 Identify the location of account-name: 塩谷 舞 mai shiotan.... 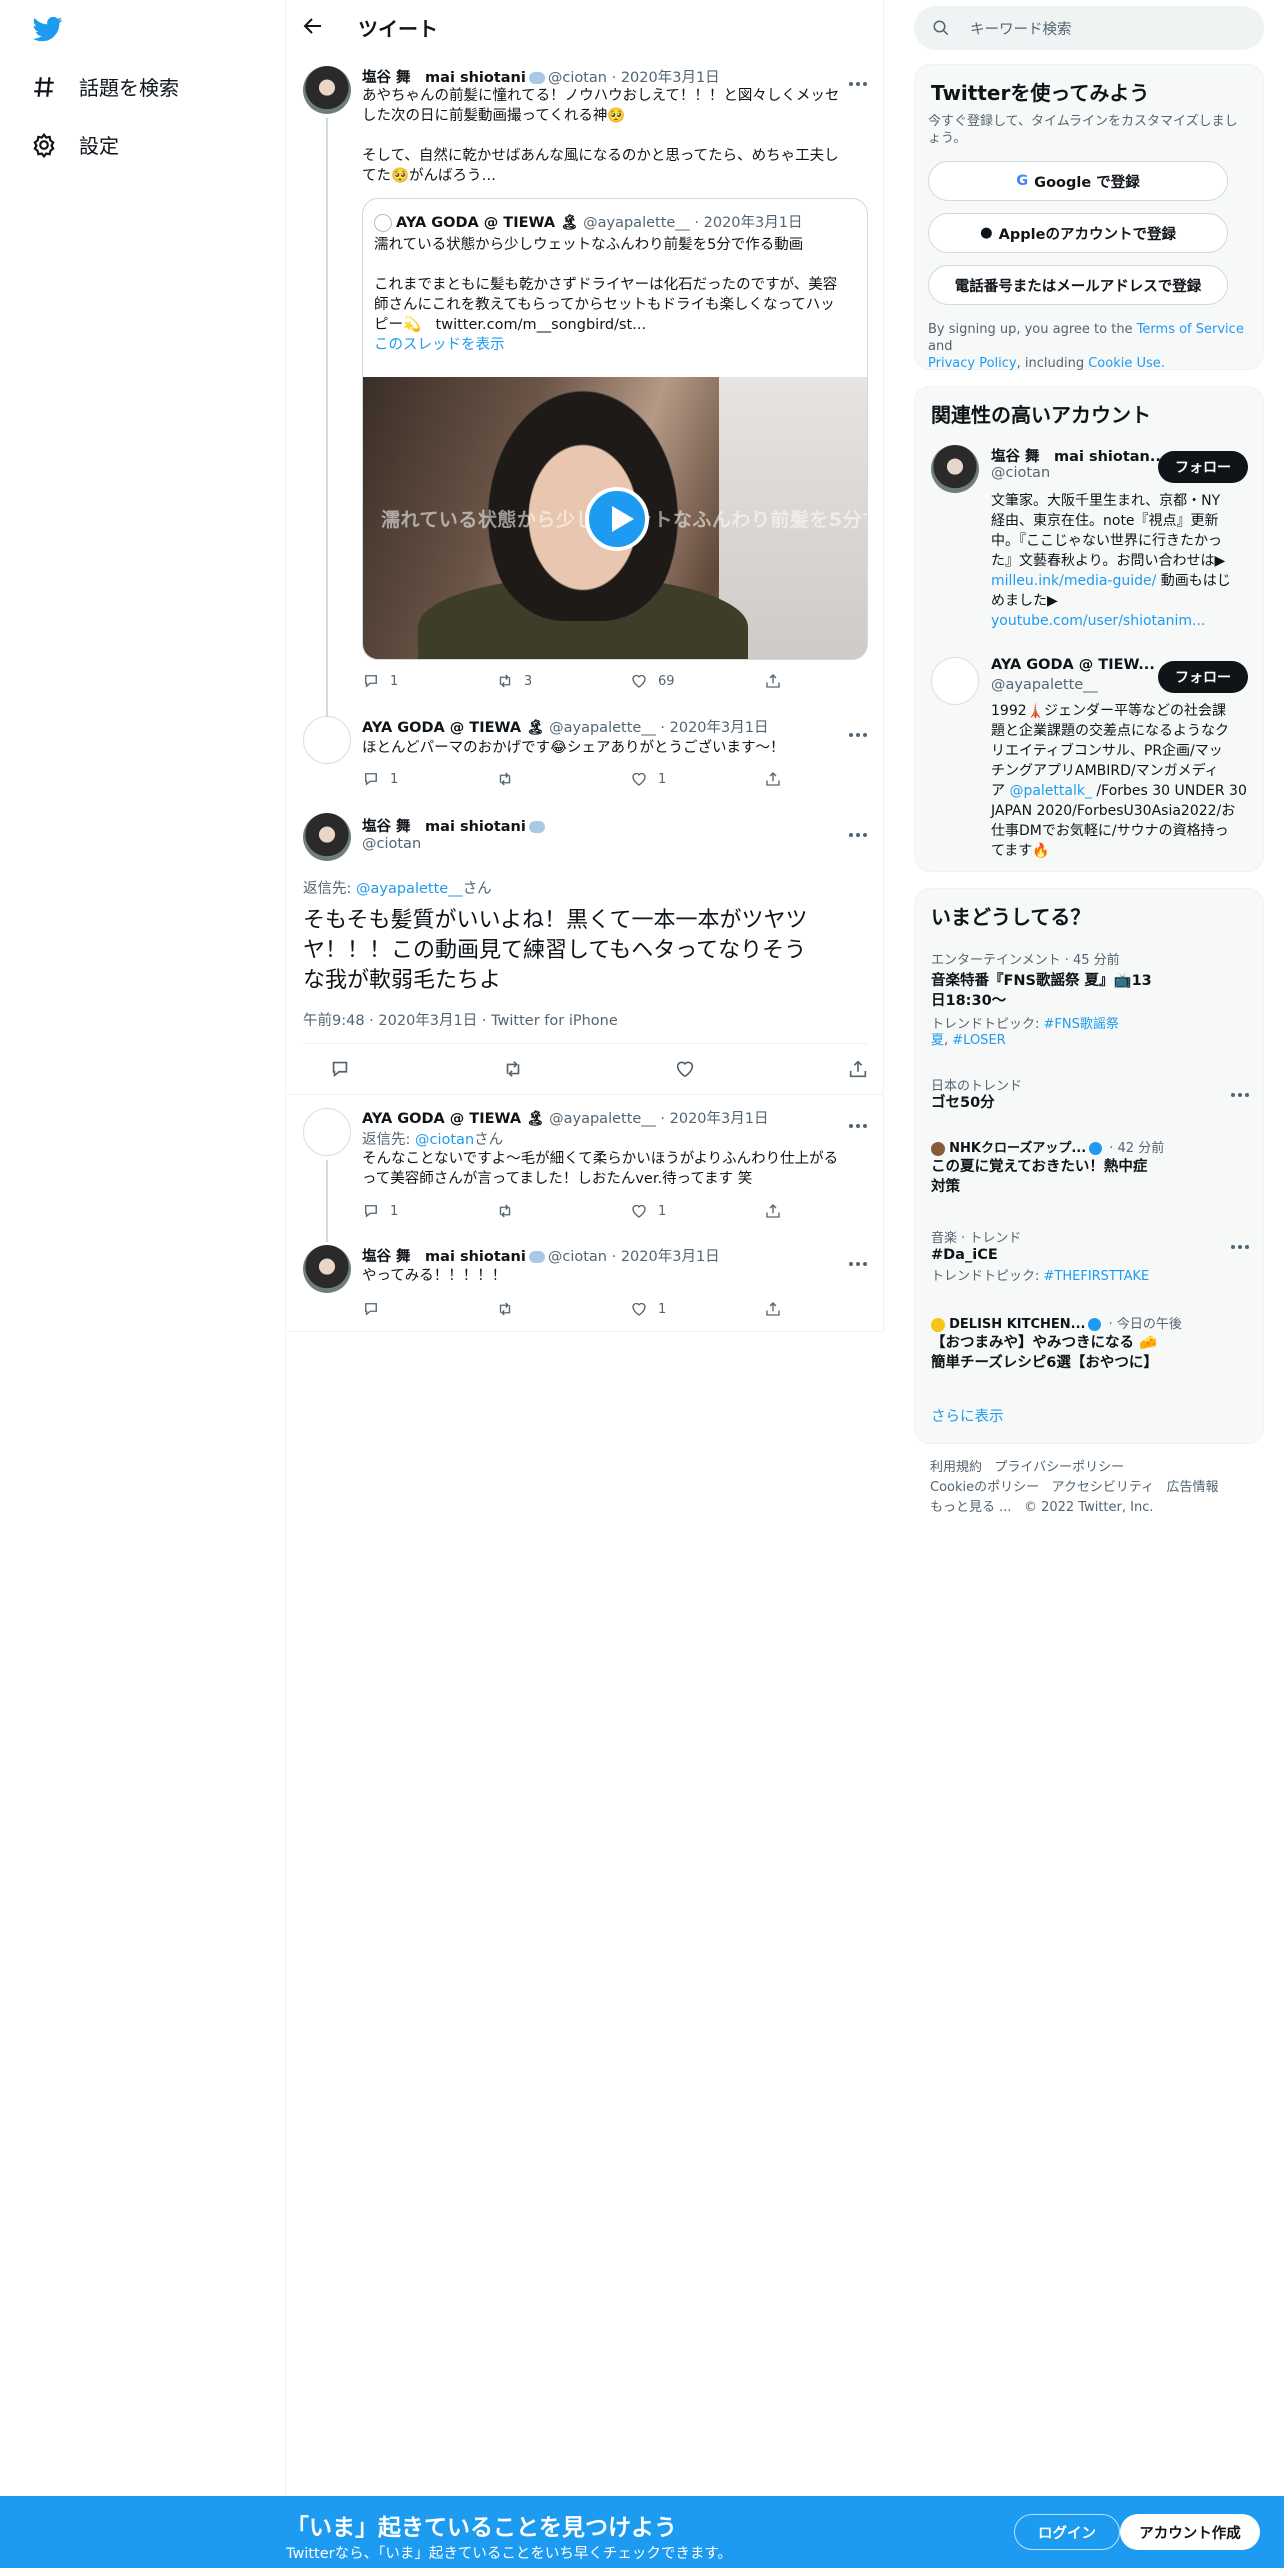
(1078, 455).